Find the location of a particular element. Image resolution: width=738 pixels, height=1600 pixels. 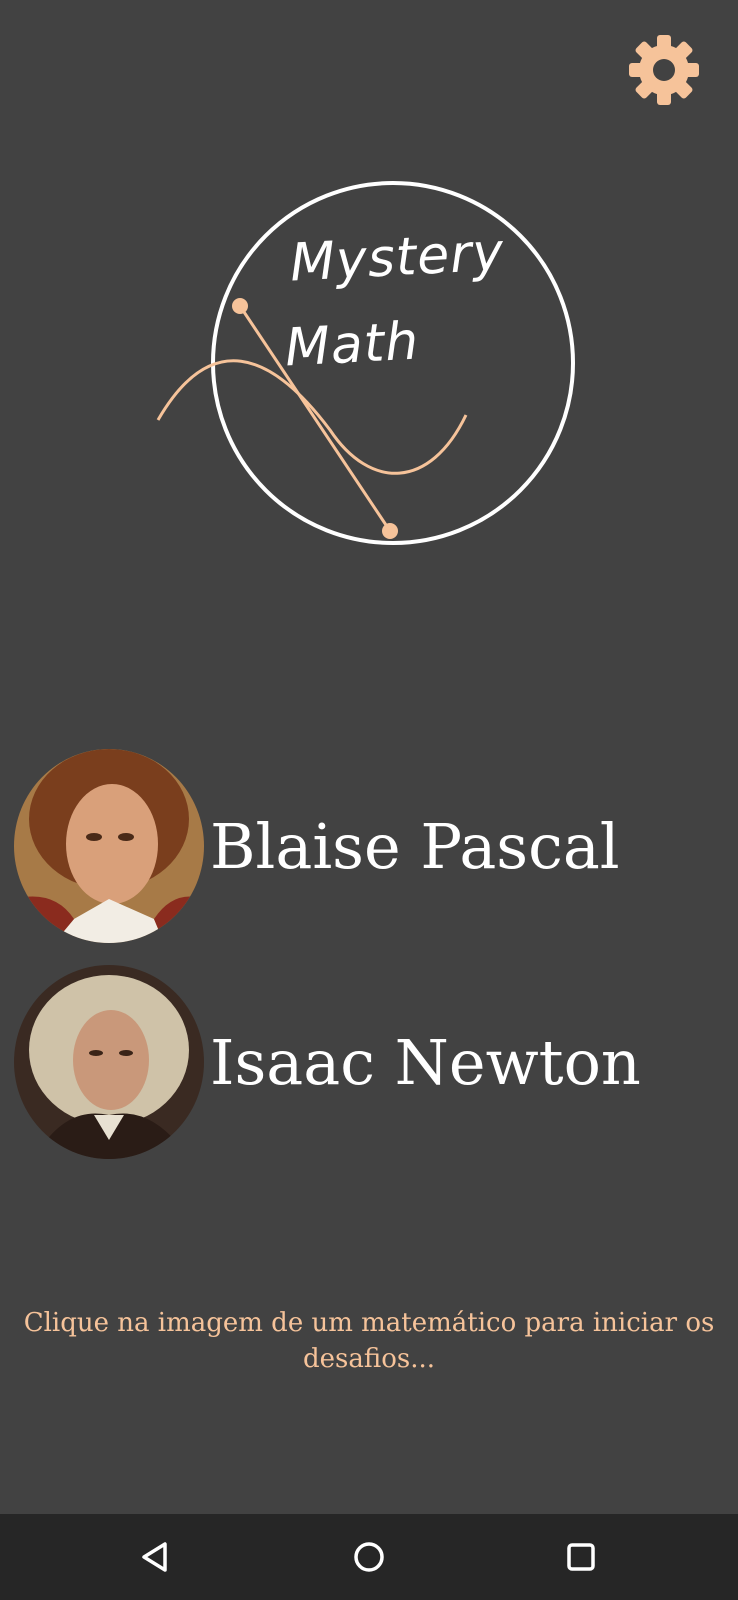

nav-recent-apps-button is located at coordinates (581, 1557).